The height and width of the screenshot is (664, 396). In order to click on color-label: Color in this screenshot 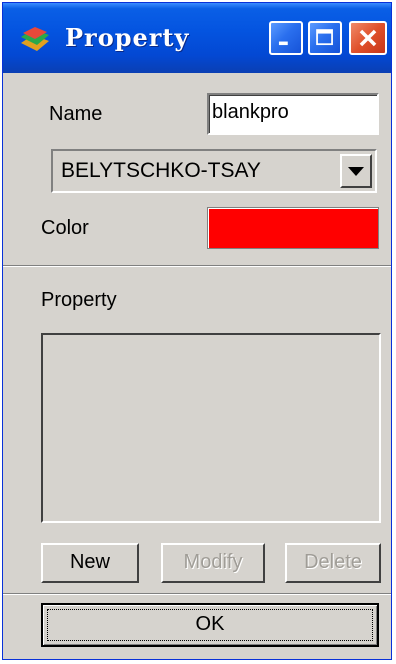, I will do `click(65, 228)`.